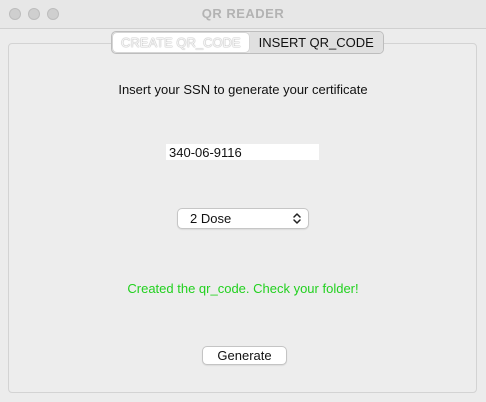  I want to click on tab-create-qr-code: CREATE QR_CODE, so click(181, 42).